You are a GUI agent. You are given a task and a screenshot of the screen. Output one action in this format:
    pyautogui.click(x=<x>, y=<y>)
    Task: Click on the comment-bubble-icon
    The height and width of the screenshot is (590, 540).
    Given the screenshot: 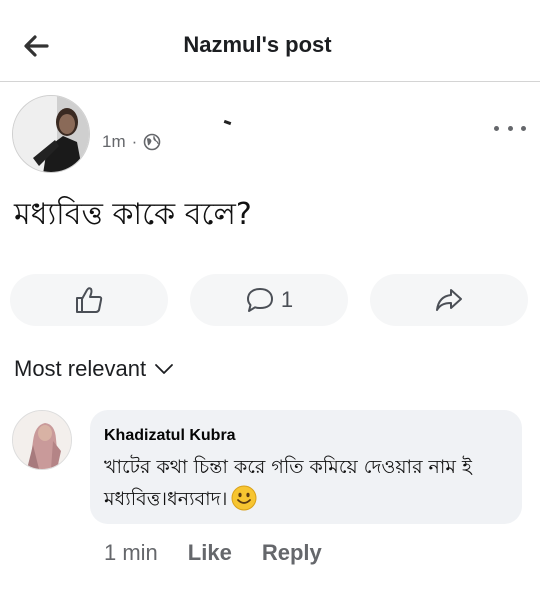 What is the action you would take?
    pyautogui.click(x=259, y=300)
    